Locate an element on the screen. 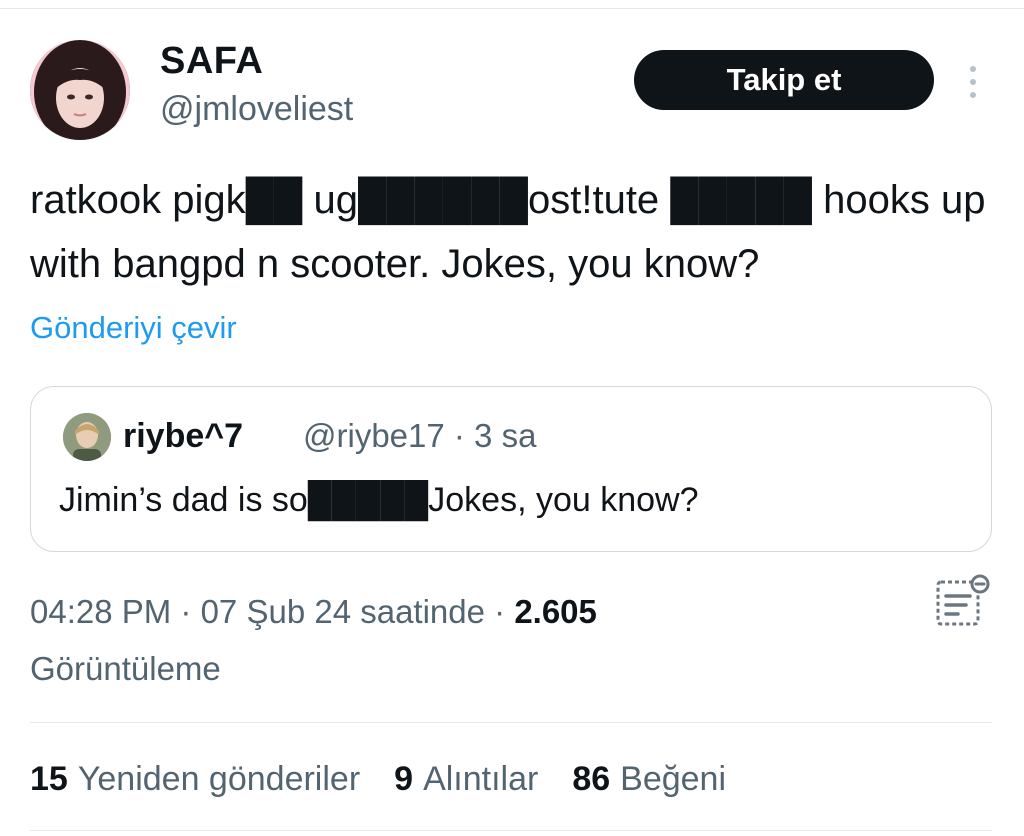  quotes-stat: 9 Alıntılar is located at coordinates (466, 779).